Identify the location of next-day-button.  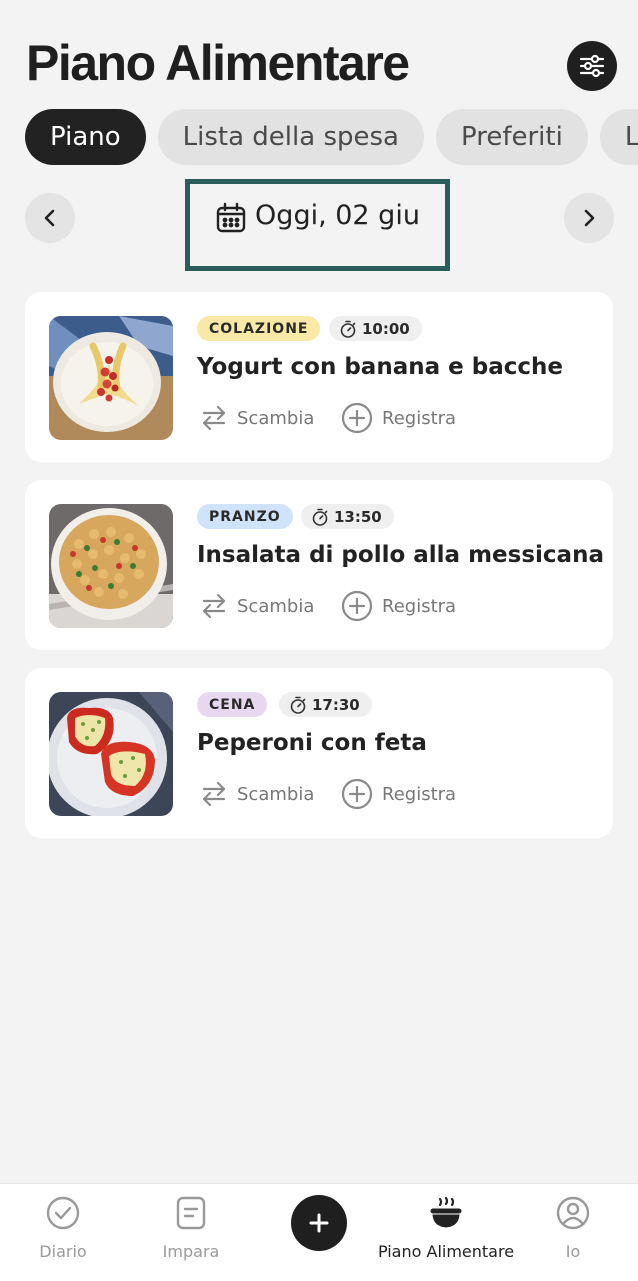
(589, 218).